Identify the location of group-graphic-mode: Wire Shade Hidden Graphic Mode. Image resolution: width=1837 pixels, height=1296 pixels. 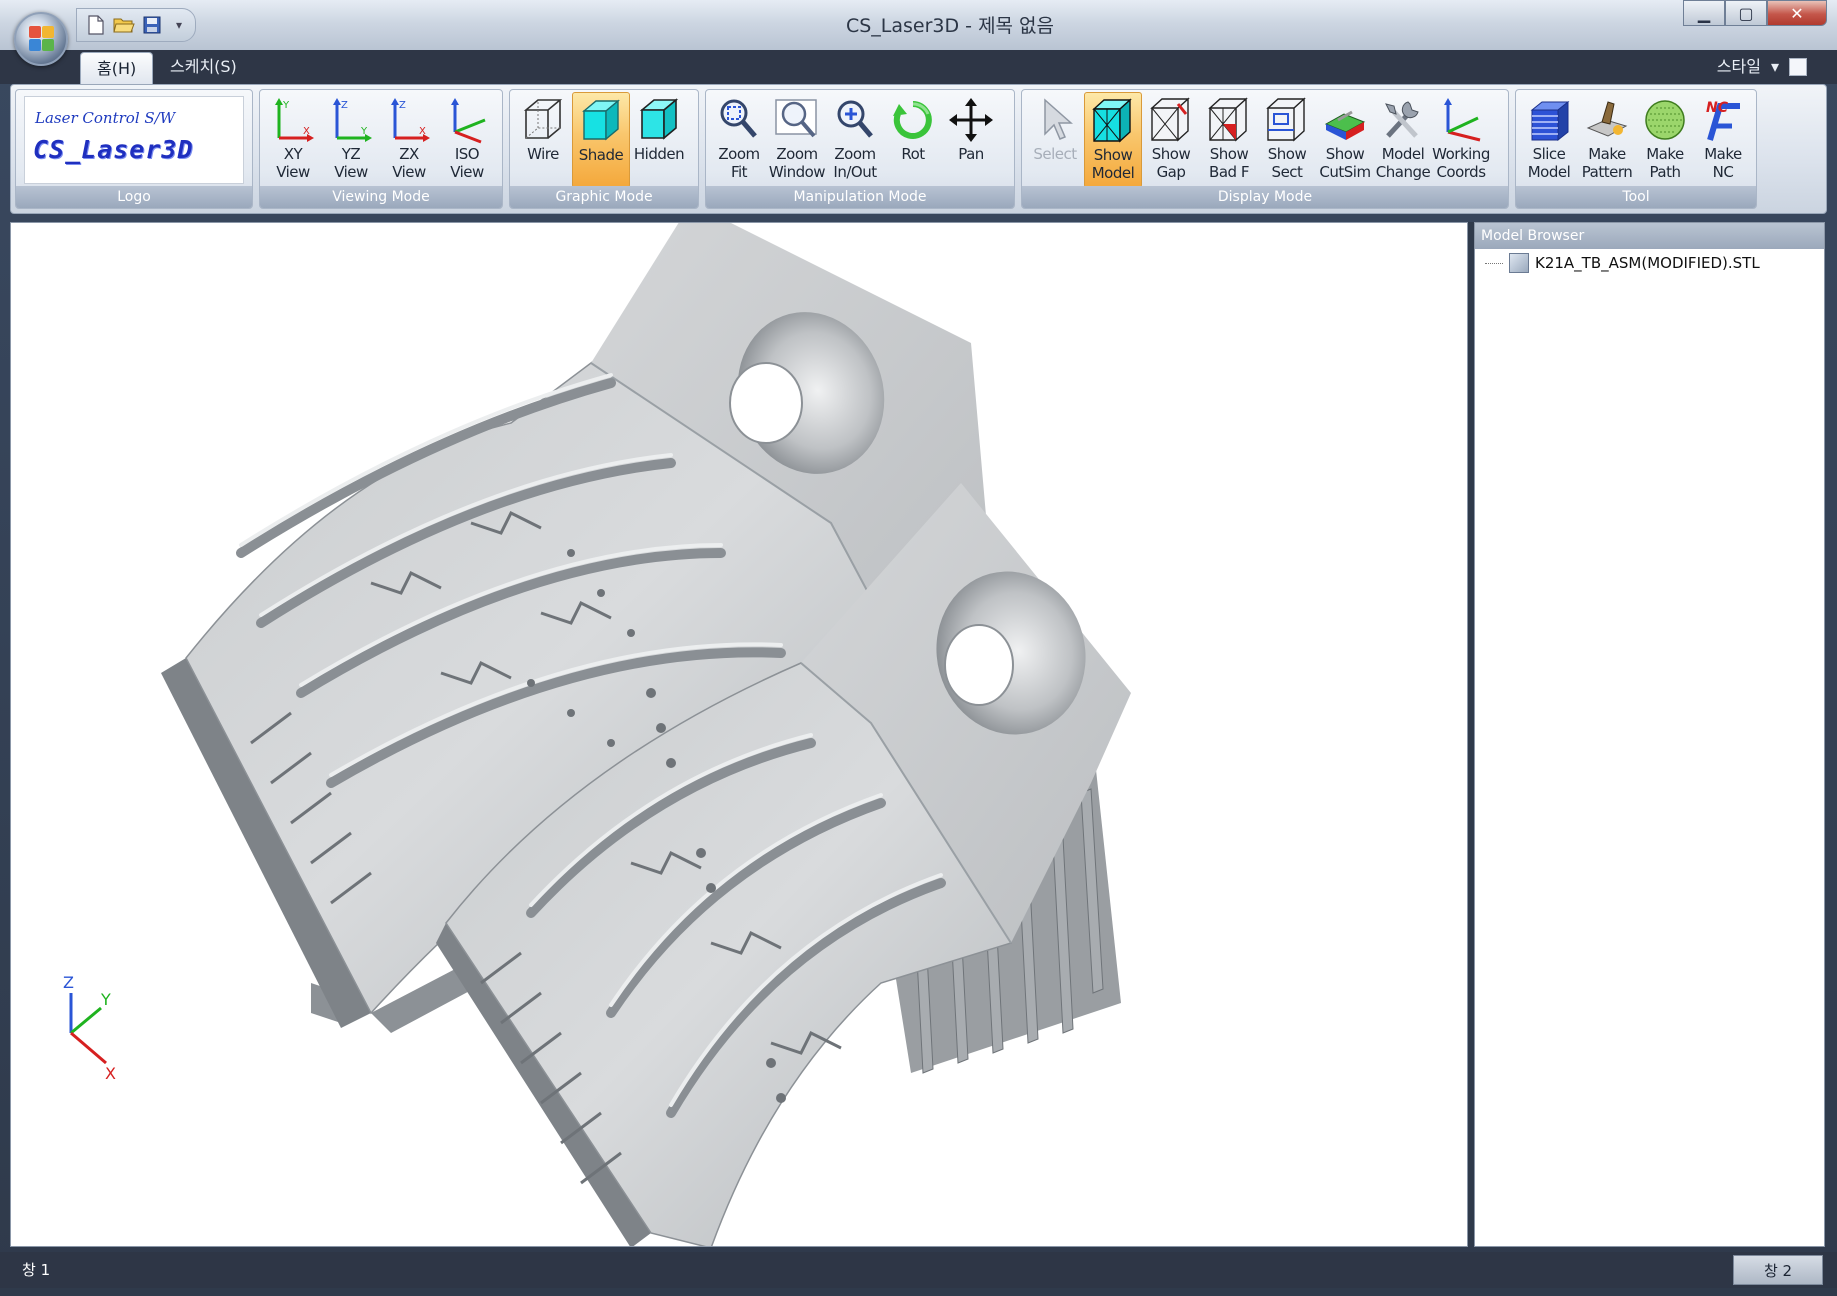
(604, 149).